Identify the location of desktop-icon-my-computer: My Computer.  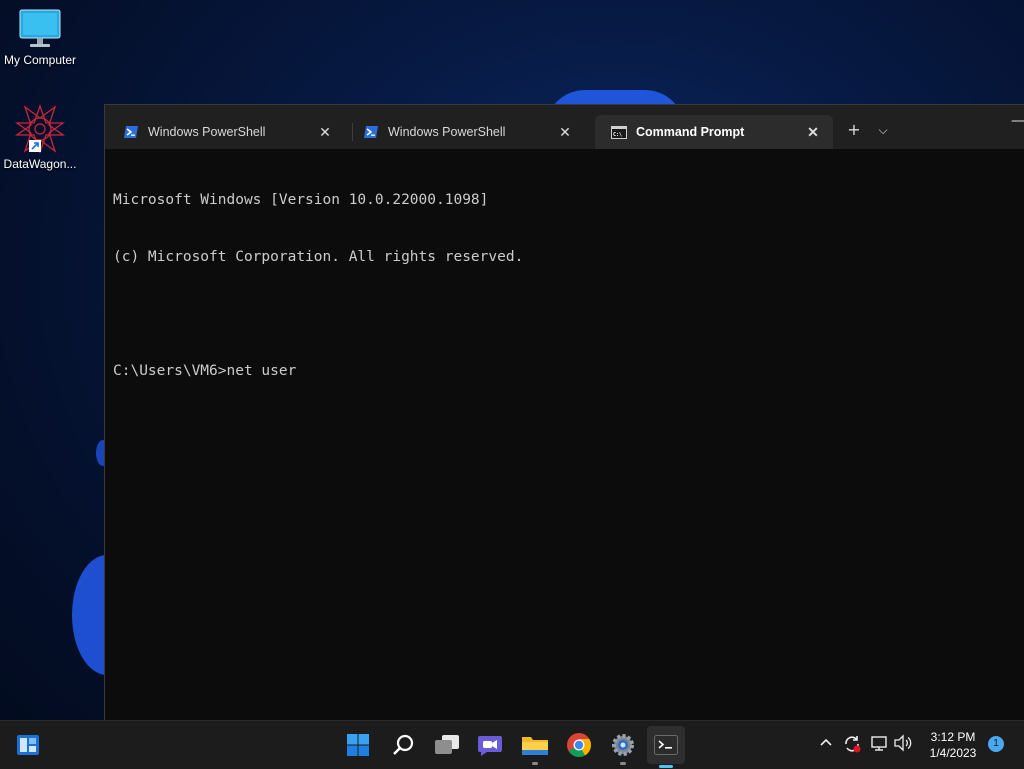
(40, 37).